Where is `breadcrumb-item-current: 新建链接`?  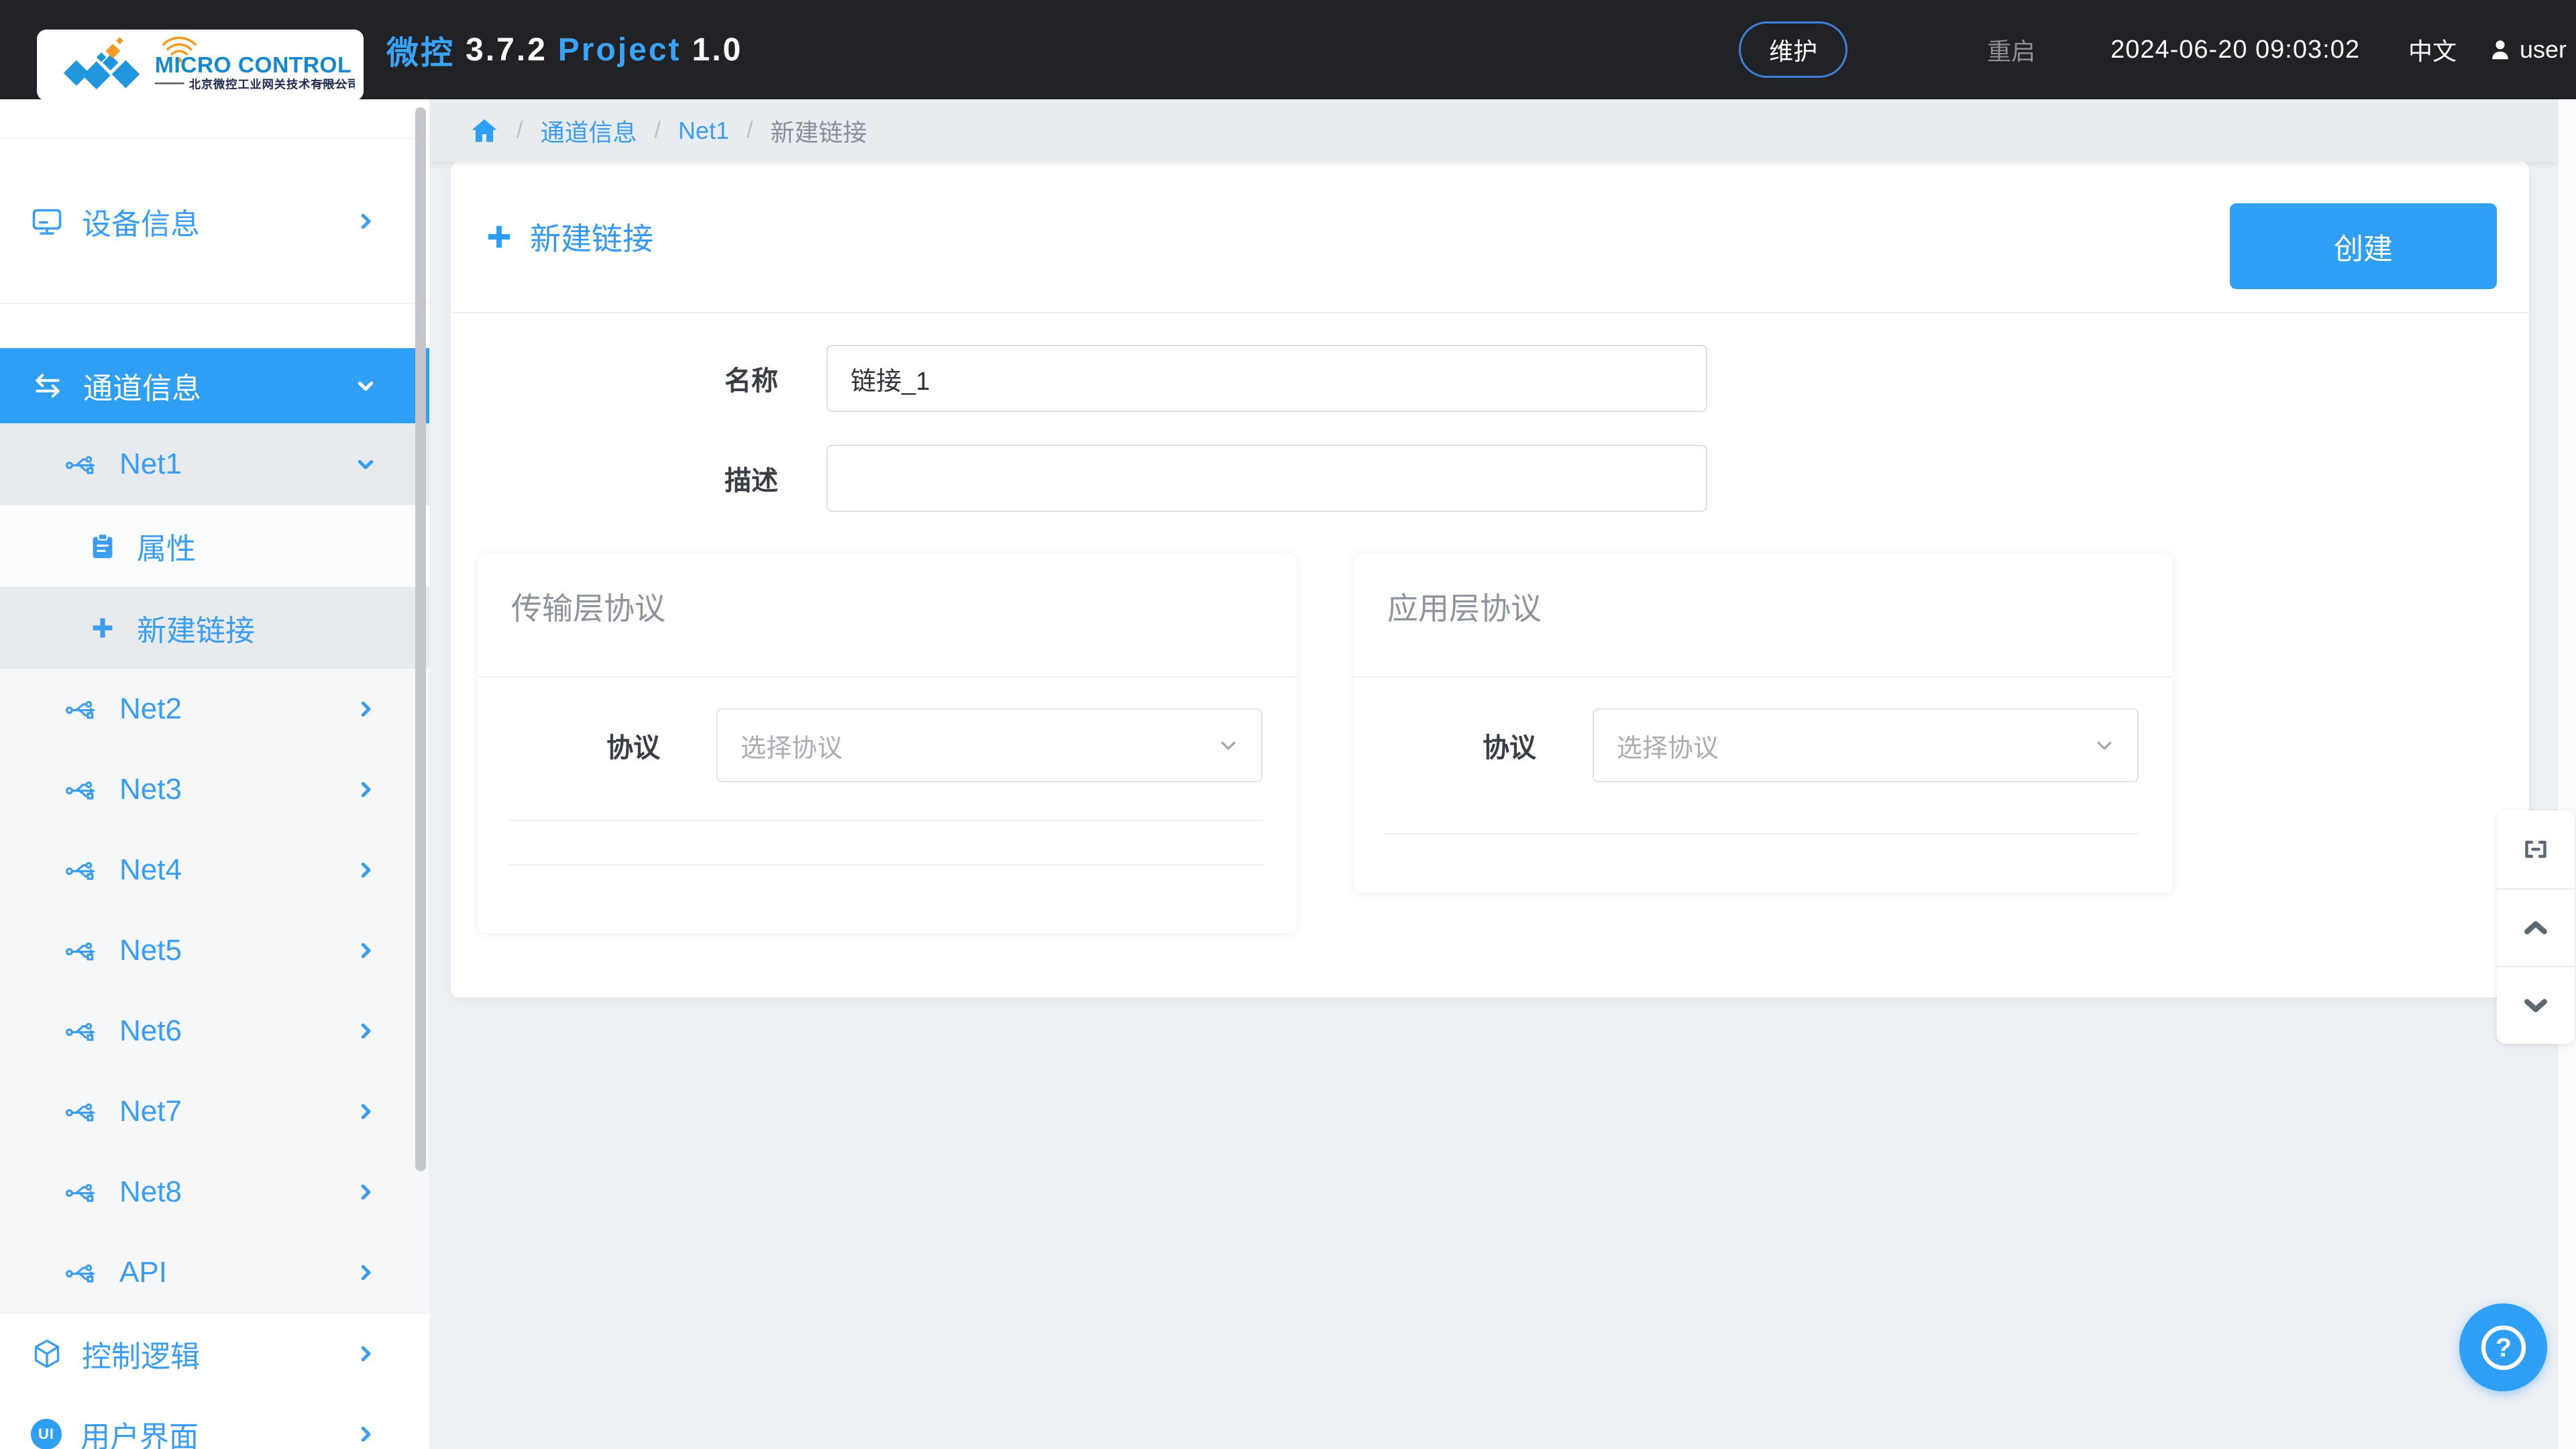
breadcrumb-item-current: 新建链接 is located at coordinates (818, 132).